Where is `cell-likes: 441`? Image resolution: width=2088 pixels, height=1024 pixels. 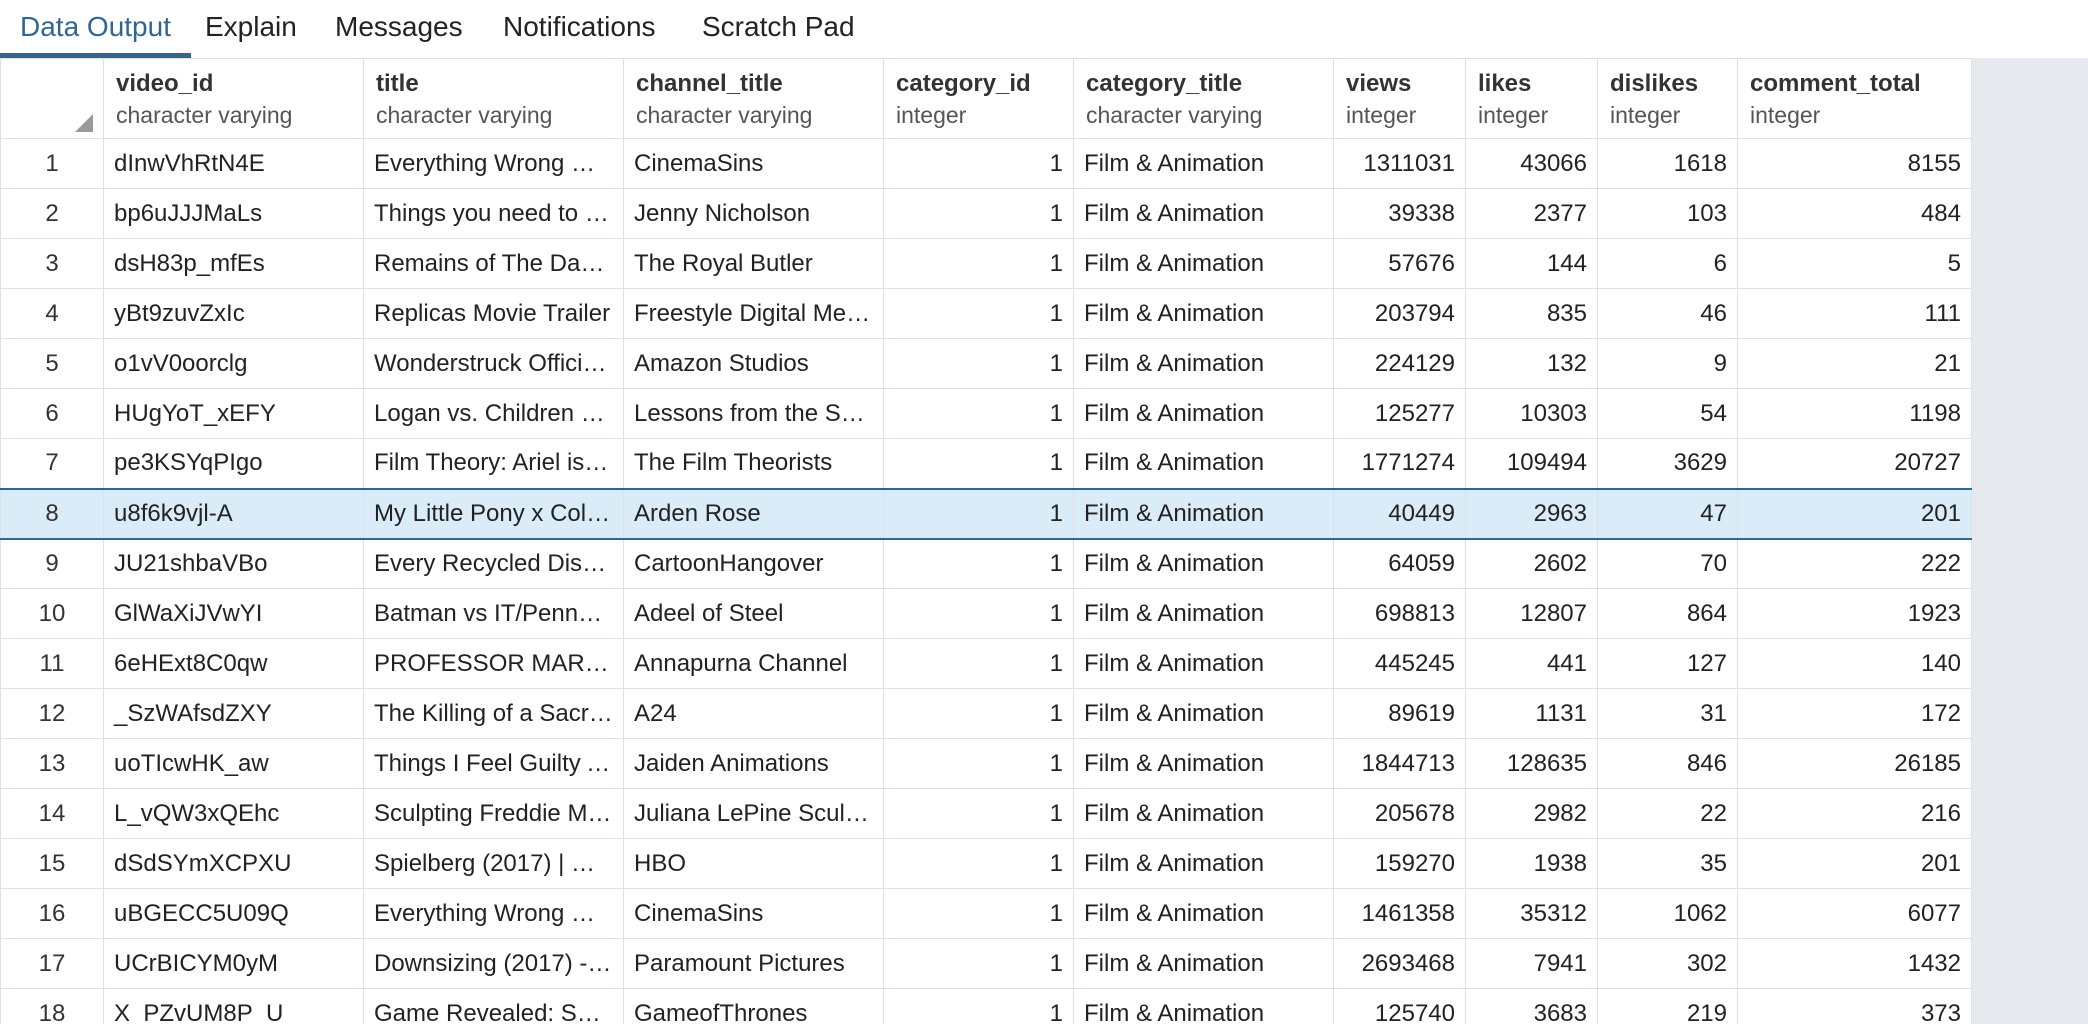
cell-likes: 441 is located at coordinates (1531, 663).